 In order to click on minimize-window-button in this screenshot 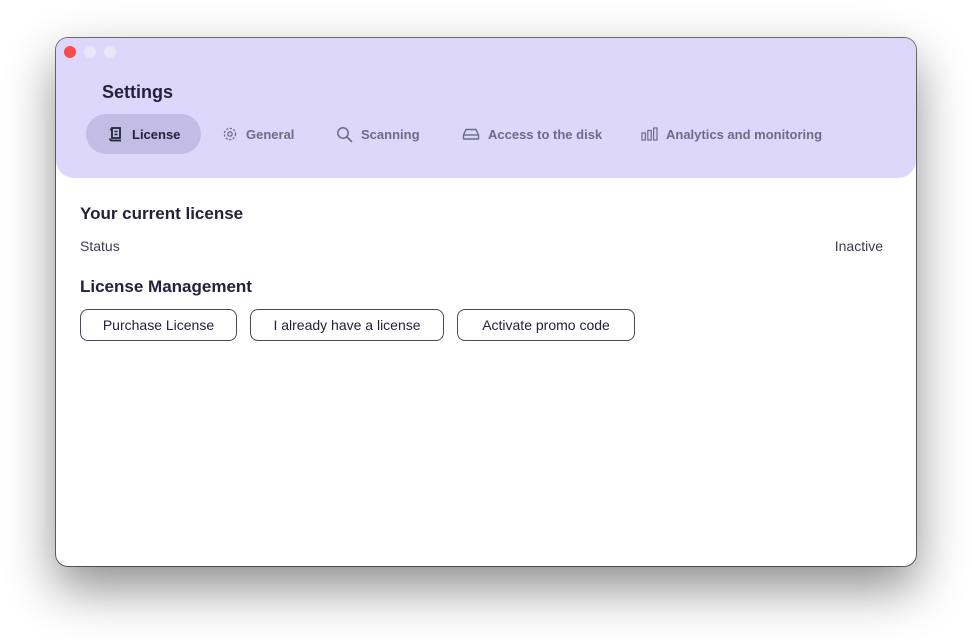, I will do `click(90, 52)`.